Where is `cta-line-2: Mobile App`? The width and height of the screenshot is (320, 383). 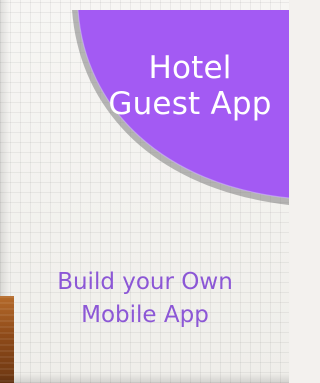 cta-line-2: Mobile App is located at coordinates (145, 315).